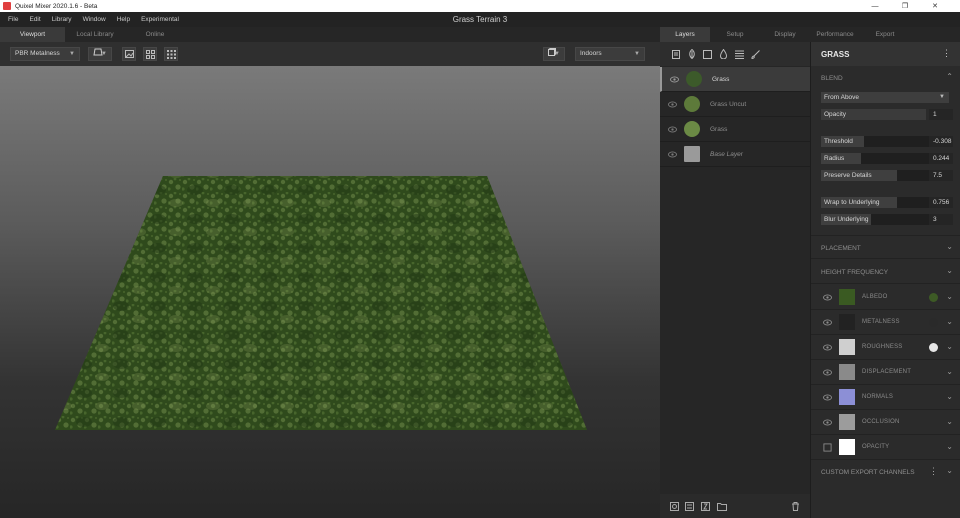  What do you see at coordinates (885, 347) in the screenshot?
I see `channel-row-roughness: ROUGHNESS ⌄` at bounding box center [885, 347].